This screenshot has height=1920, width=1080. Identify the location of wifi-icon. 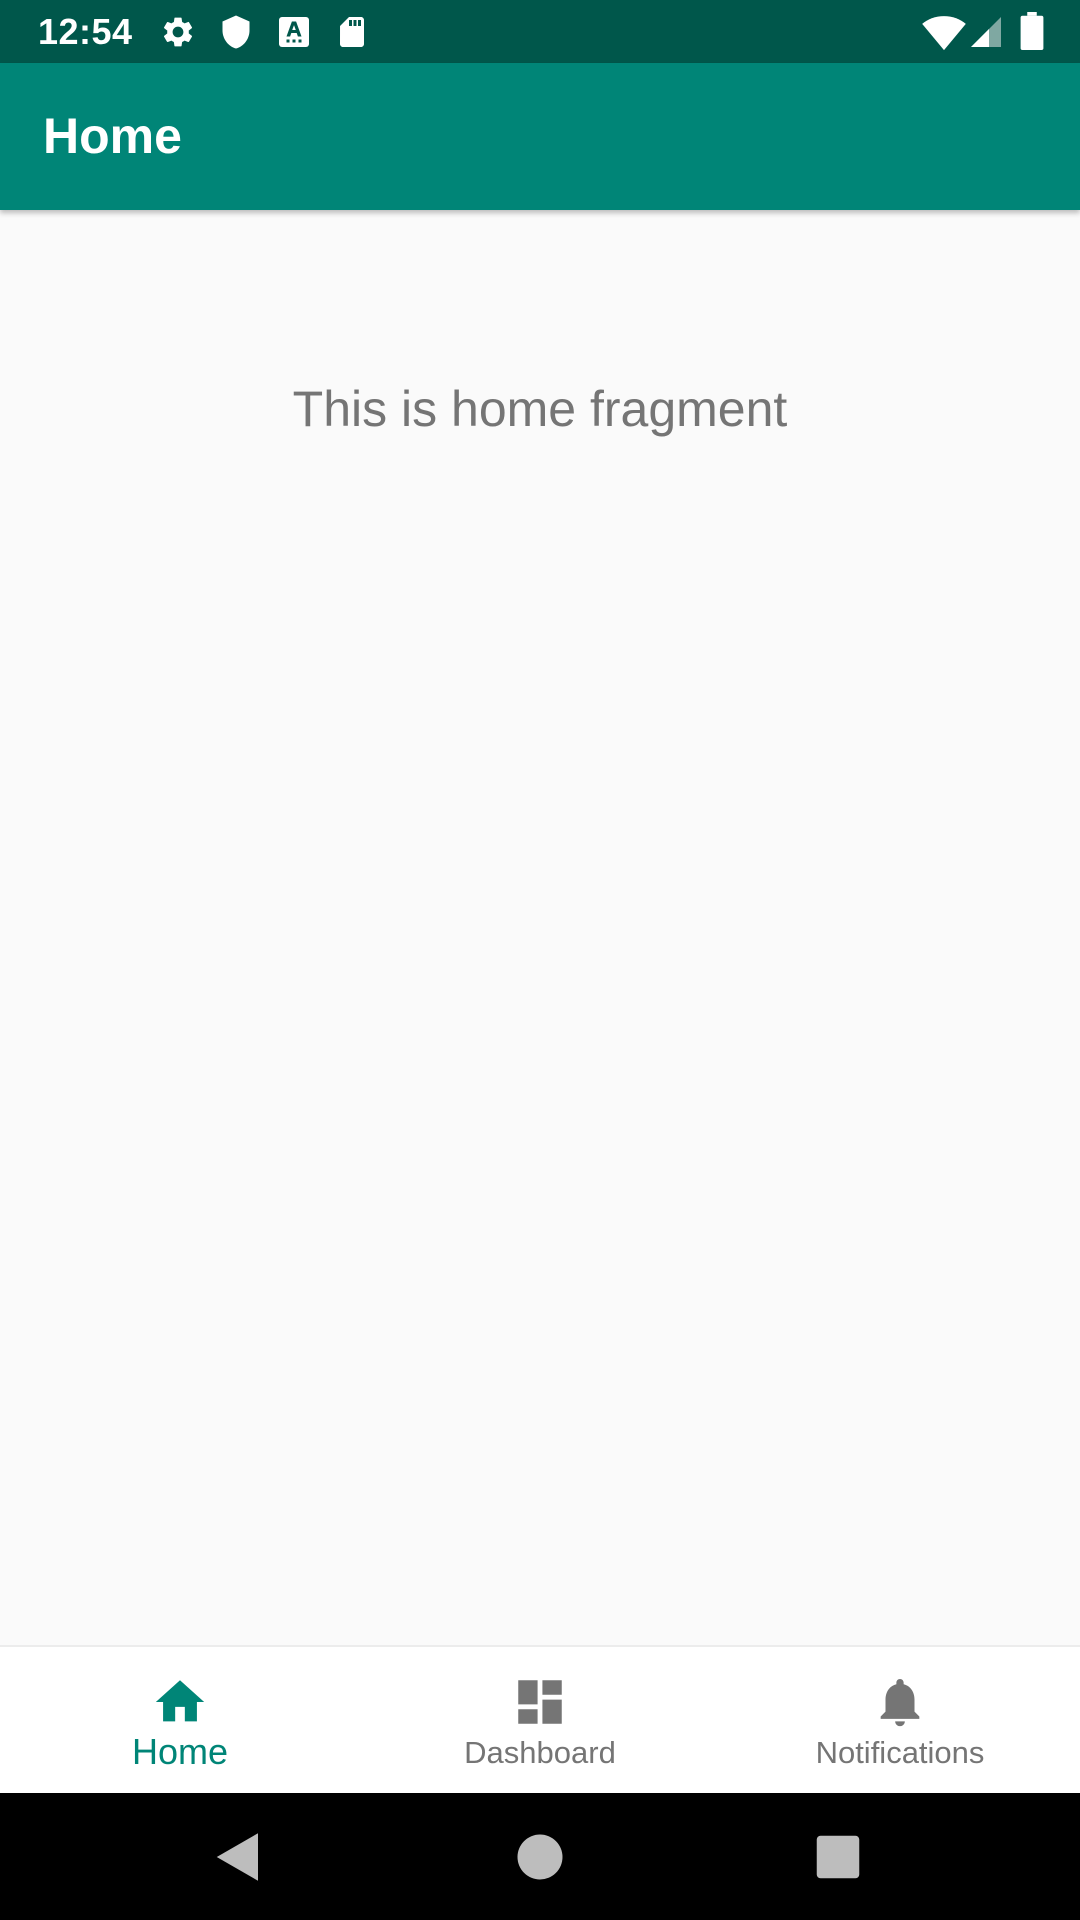
(944, 33).